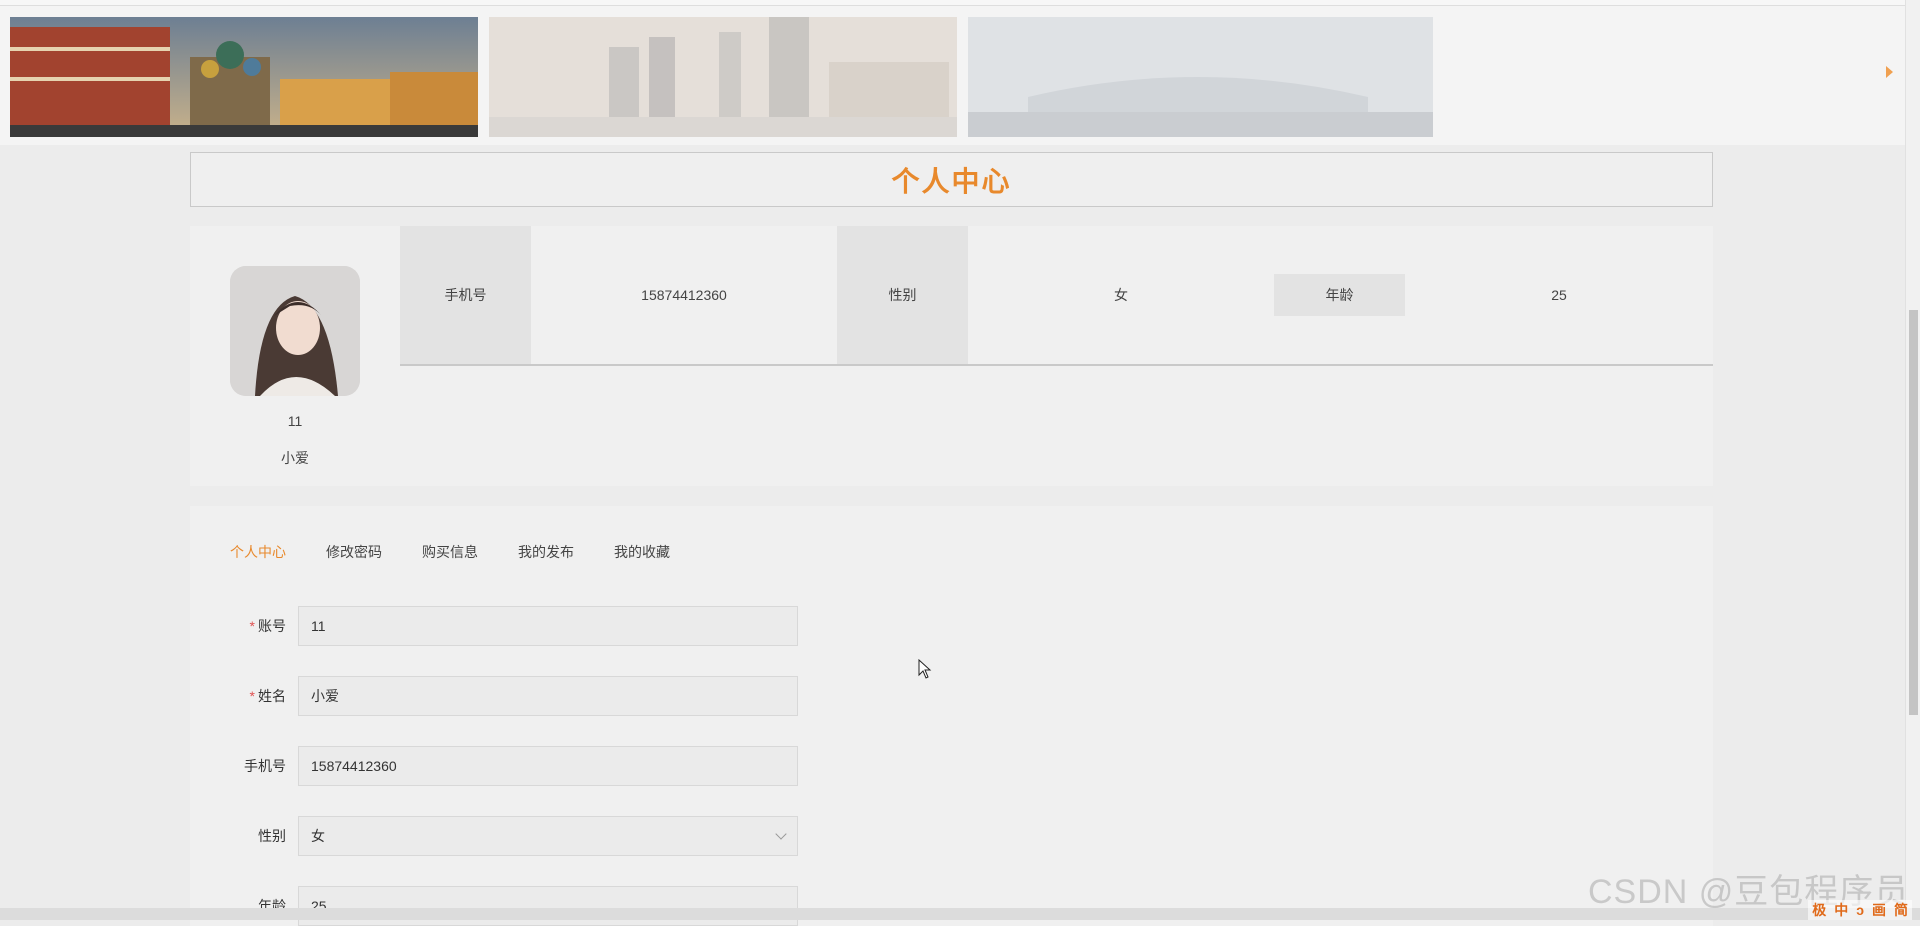 The height and width of the screenshot is (926, 1920). I want to click on tab-bar: 个人中心 修改密码 购买信息 我的发布 我的收藏, so click(450, 552).